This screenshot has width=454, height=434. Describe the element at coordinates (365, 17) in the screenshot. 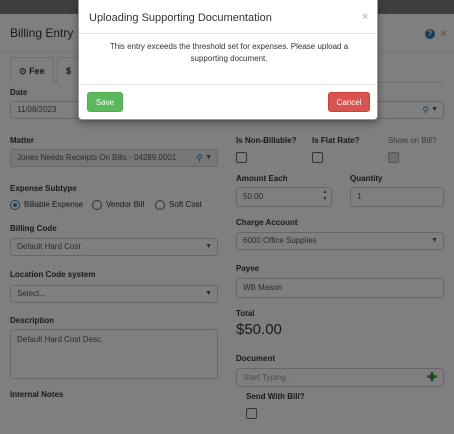

I see `close-icon: ×` at that location.